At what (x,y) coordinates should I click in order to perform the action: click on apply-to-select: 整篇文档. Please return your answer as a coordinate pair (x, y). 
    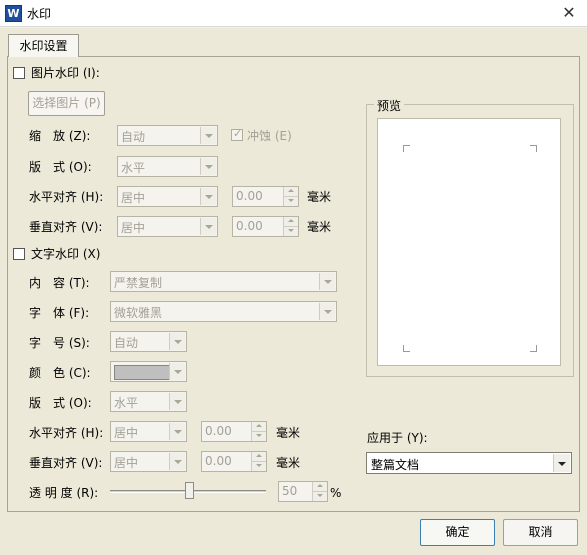
    Looking at the image, I should click on (469, 463).